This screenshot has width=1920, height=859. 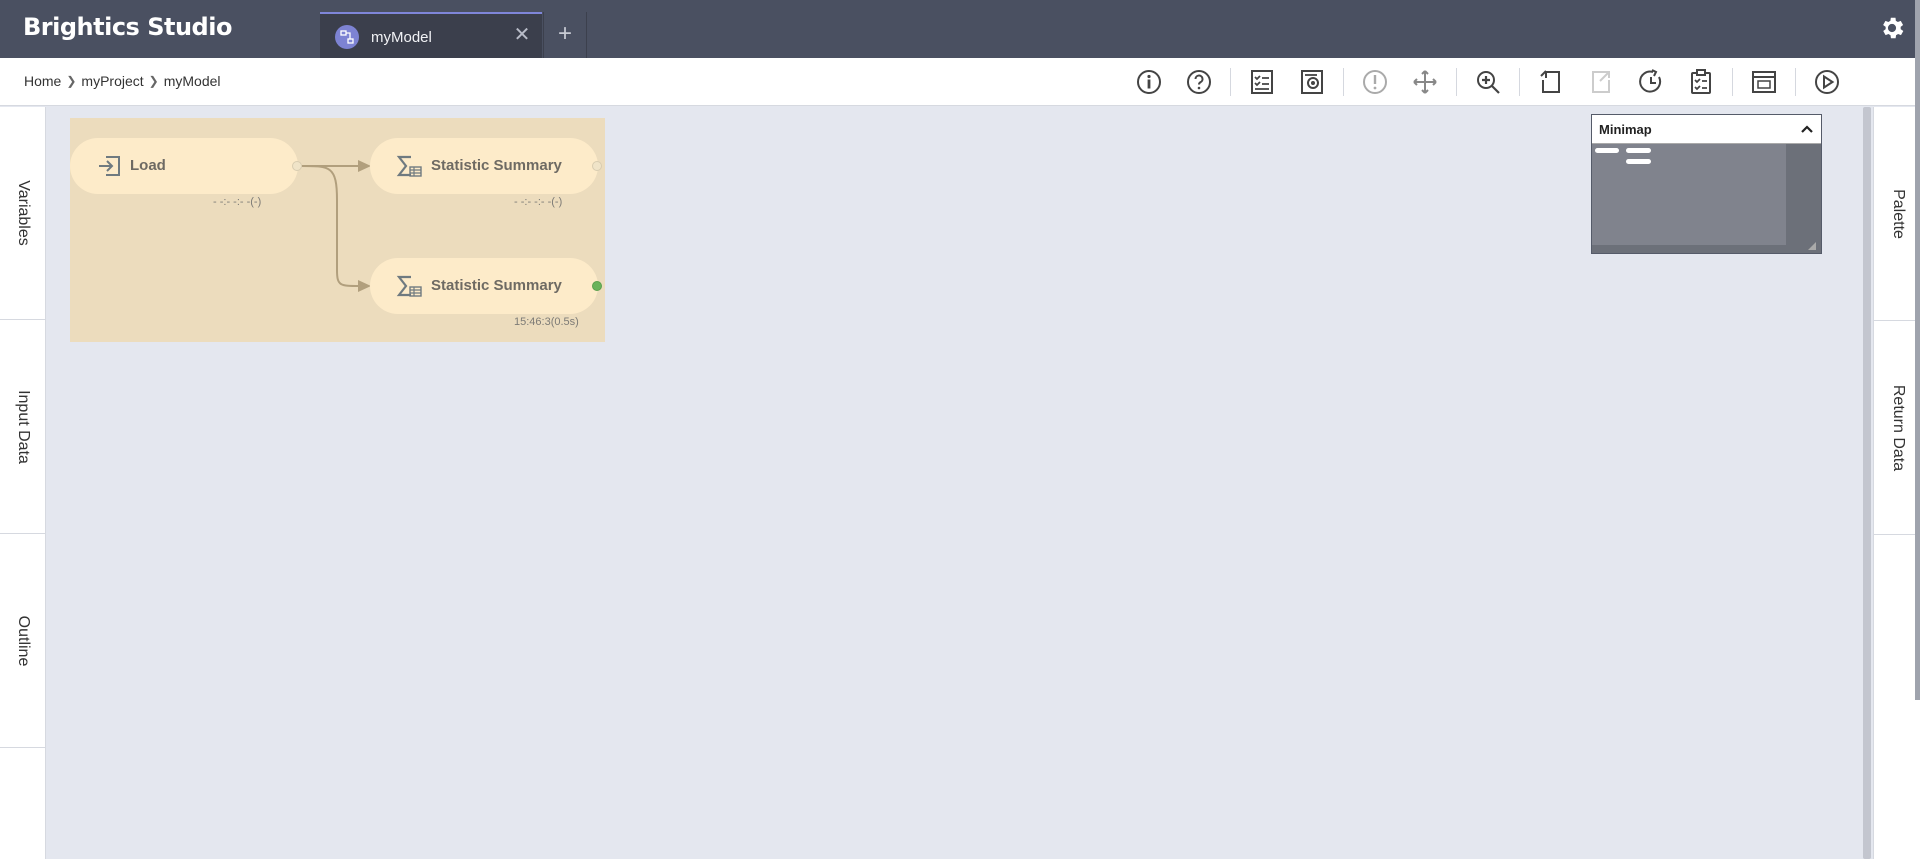 What do you see at coordinates (127, 27) in the screenshot?
I see `app-title: Brightics Studio` at bounding box center [127, 27].